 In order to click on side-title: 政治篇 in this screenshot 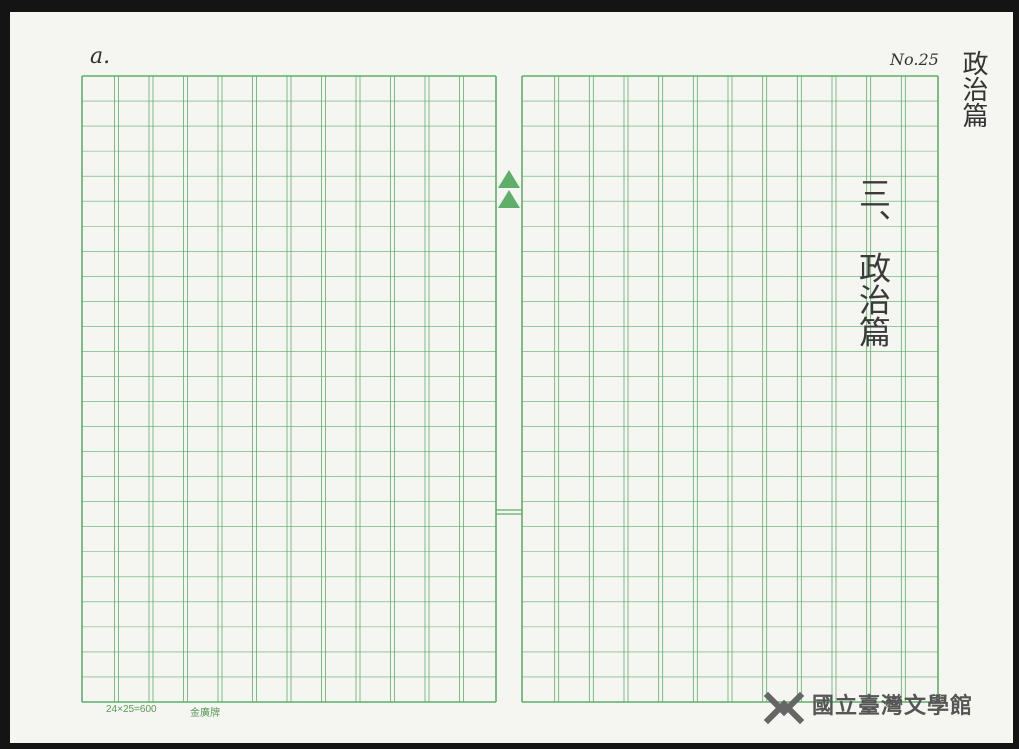, I will do `click(973, 89)`.